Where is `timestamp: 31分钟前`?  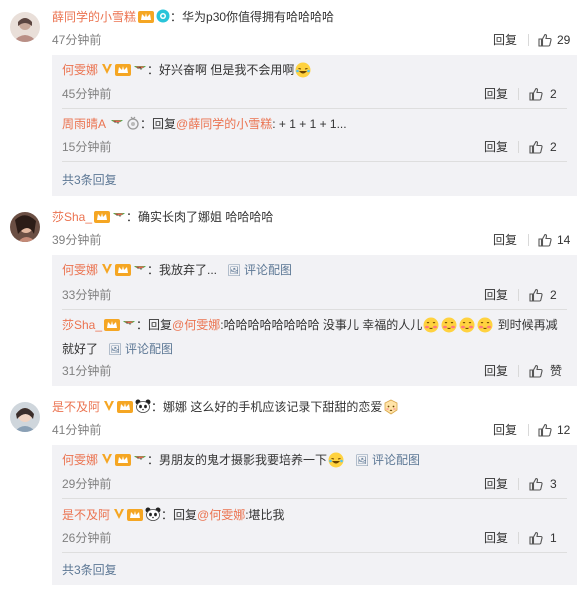 timestamp: 31分钟前 is located at coordinates (87, 371).